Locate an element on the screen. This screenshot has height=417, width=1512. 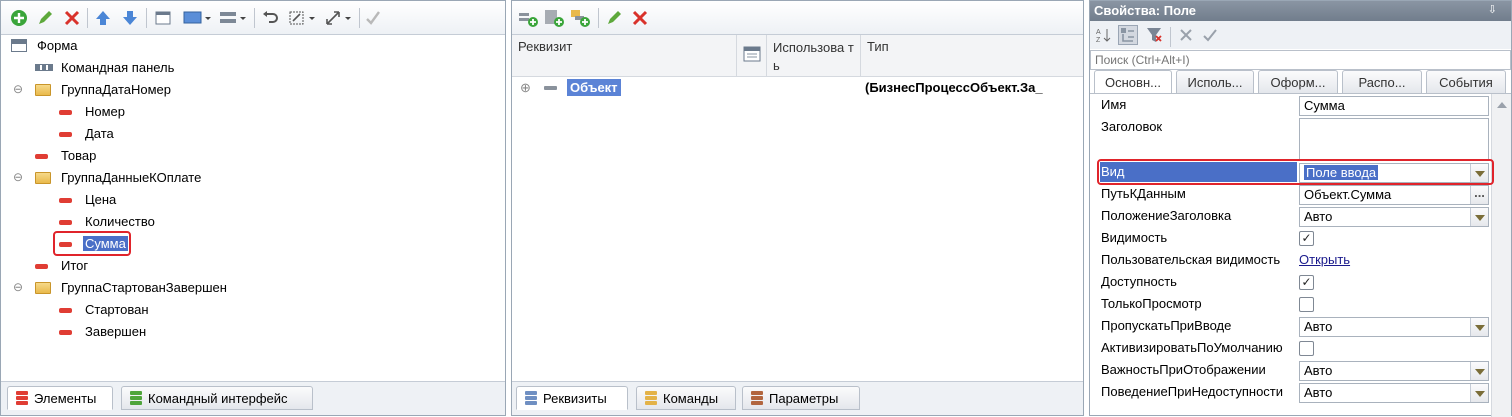
column-label: Реквизит is located at coordinates (545, 46).